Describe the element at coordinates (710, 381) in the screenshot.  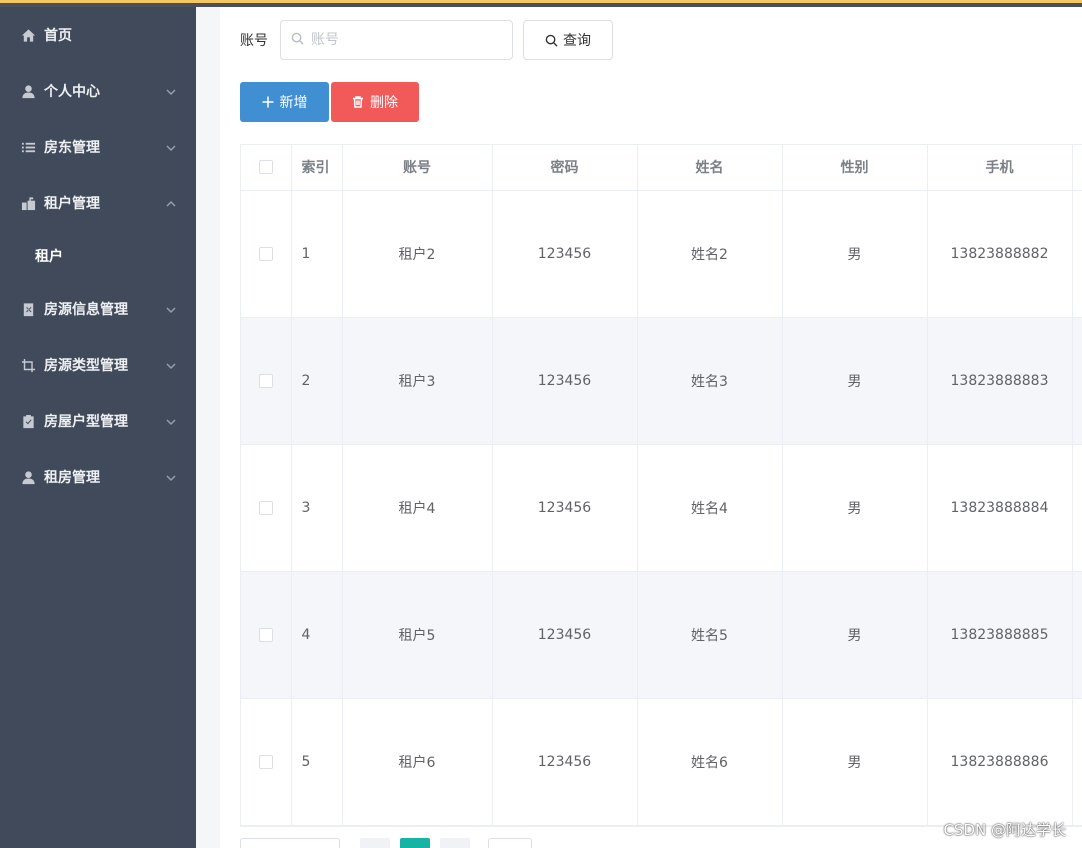
I see `cell-name: 姓名3` at that location.